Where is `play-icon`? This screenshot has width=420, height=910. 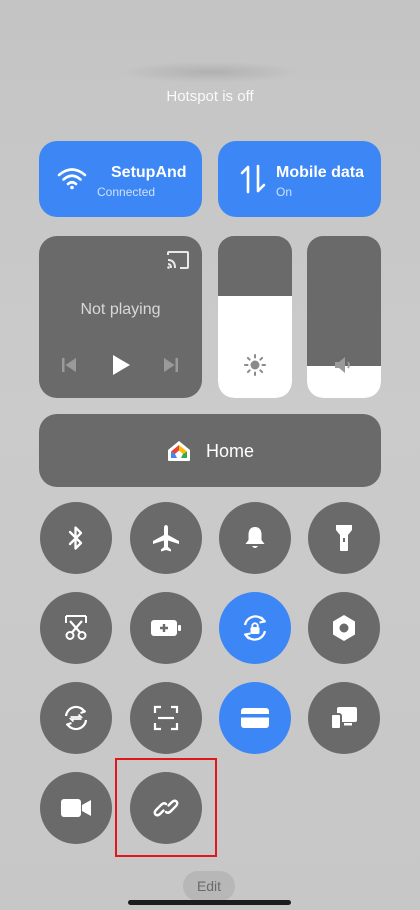 play-icon is located at coordinates (121, 365).